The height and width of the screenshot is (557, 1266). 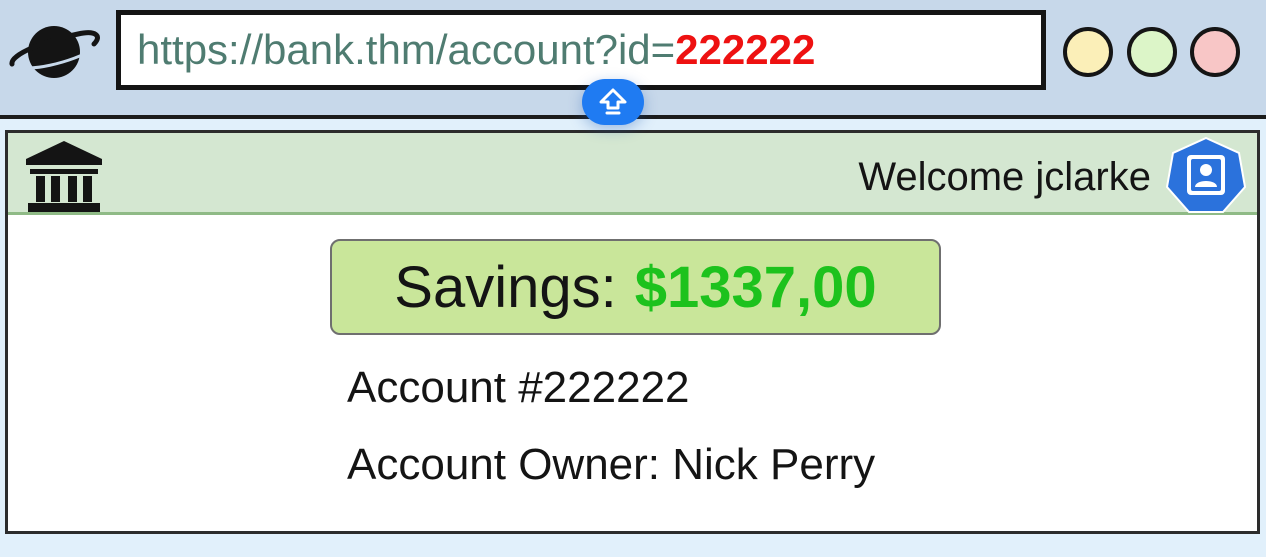 I want to click on close-button, so click(x=1215, y=52).